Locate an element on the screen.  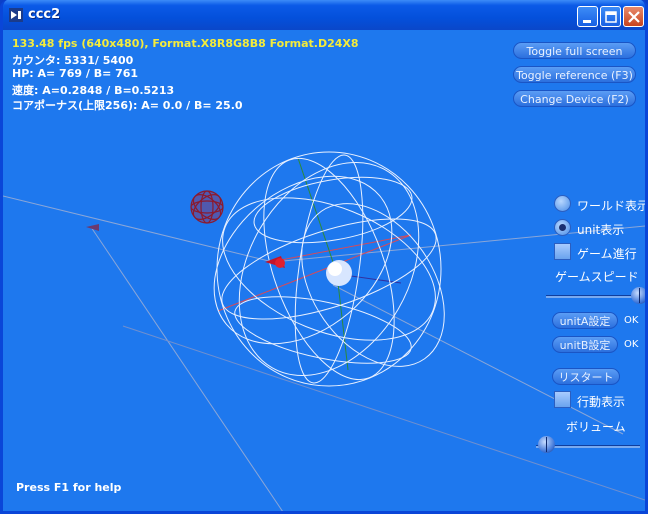
core-bonus-readout: コアポーナス(上限256): A= 0.0 / B= 25.0 is located at coordinates (127, 105).